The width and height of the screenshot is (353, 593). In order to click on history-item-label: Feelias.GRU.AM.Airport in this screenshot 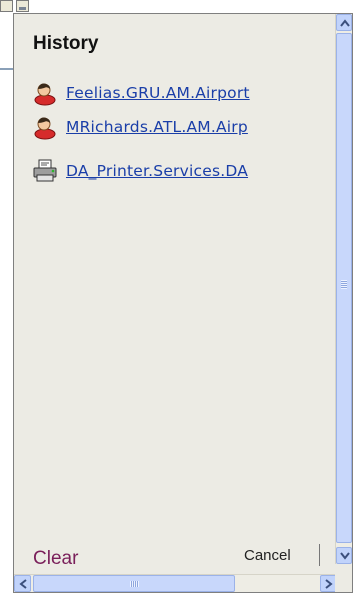, I will do `click(158, 93)`.